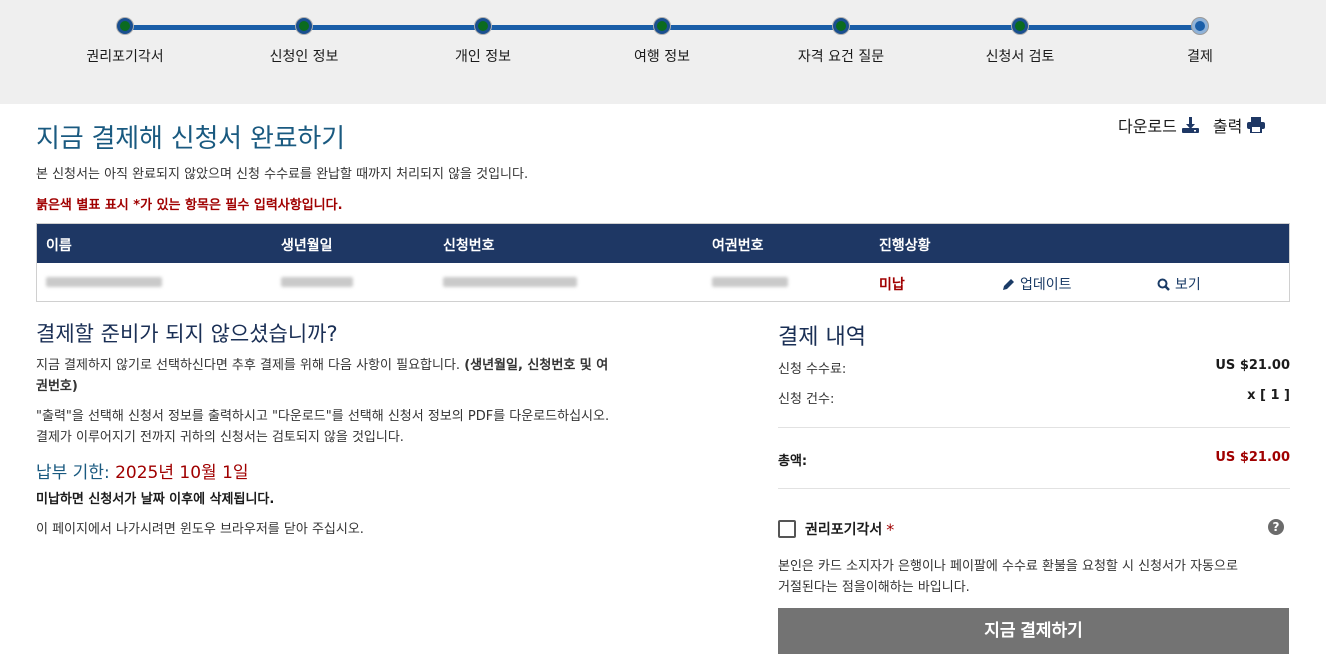  I want to click on update-label: 업데이트, so click(1046, 285).